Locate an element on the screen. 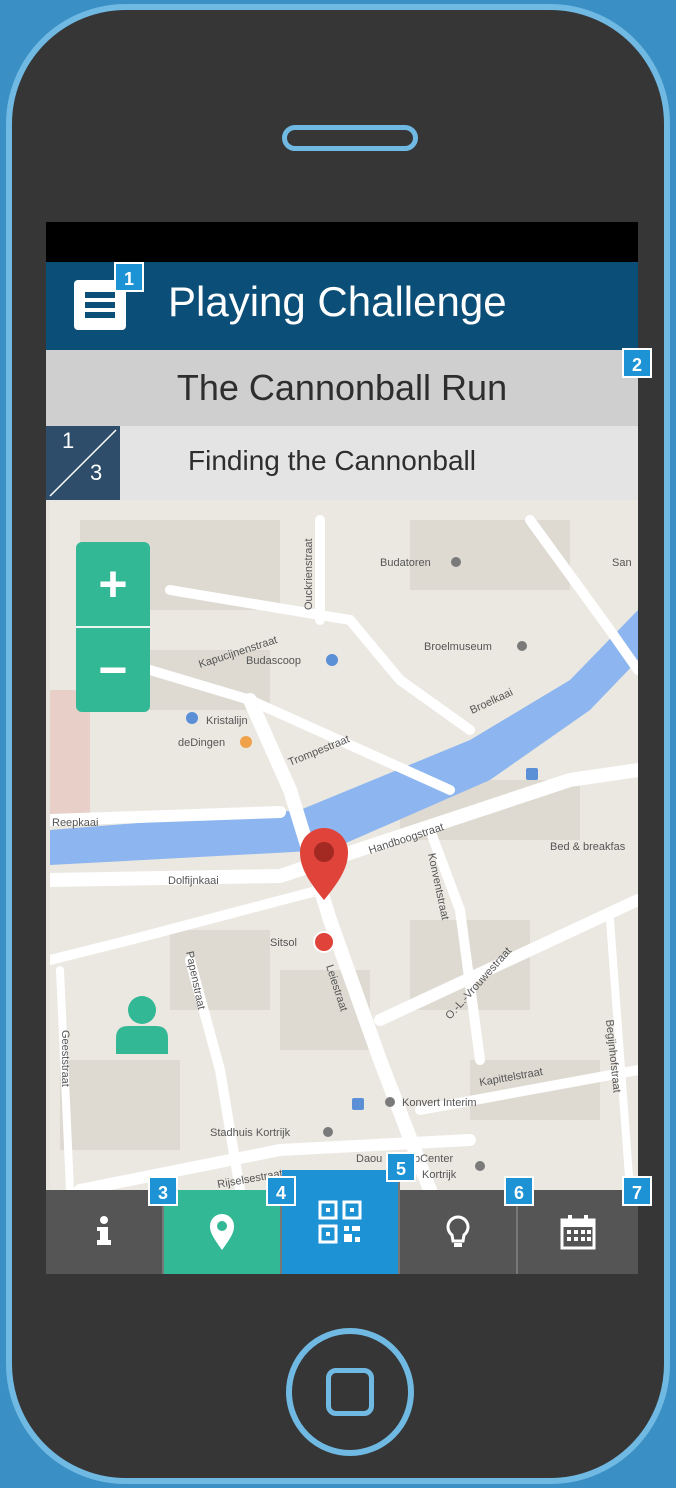 Image resolution: width=676 pixels, height=1488 pixels. home-button-icon is located at coordinates (350, 1392).